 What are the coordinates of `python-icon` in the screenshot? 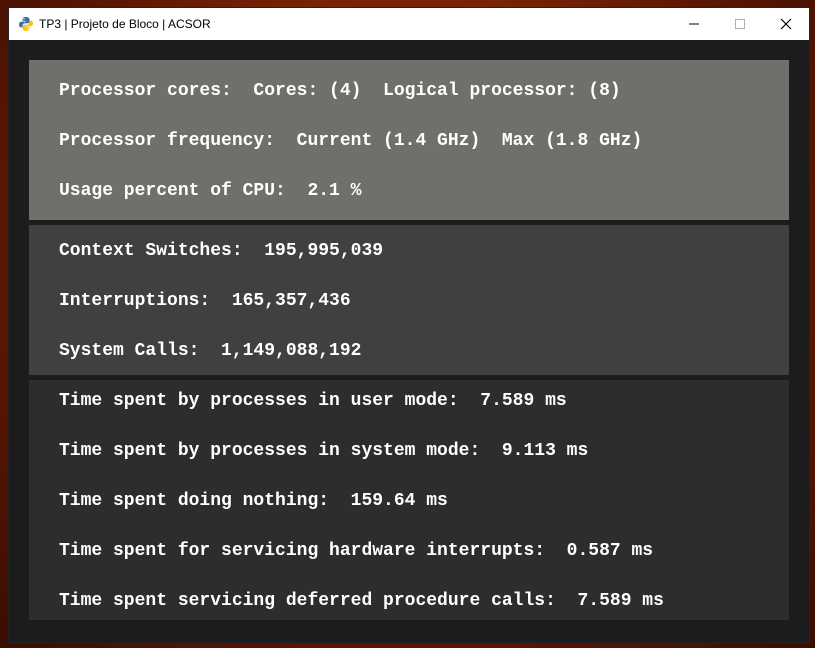 It's located at (26, 24).